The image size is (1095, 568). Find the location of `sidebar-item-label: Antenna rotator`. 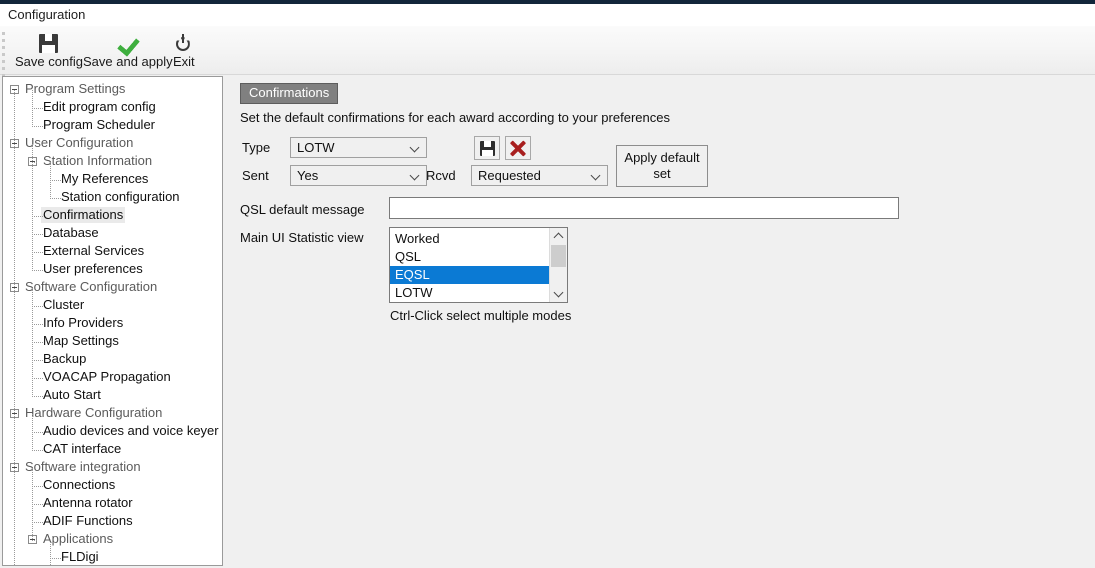

sidebar-item-label: Antenna rotator is located at coordinates (88, 502).